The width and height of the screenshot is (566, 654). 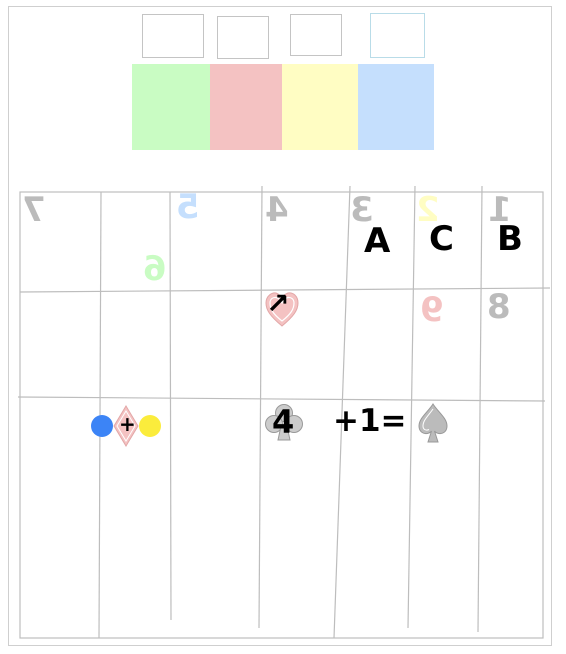 What do you see at coordinates (433, 423) in the screenshot?
I see `spade-suit-icon` at bounding box center [433, 423].